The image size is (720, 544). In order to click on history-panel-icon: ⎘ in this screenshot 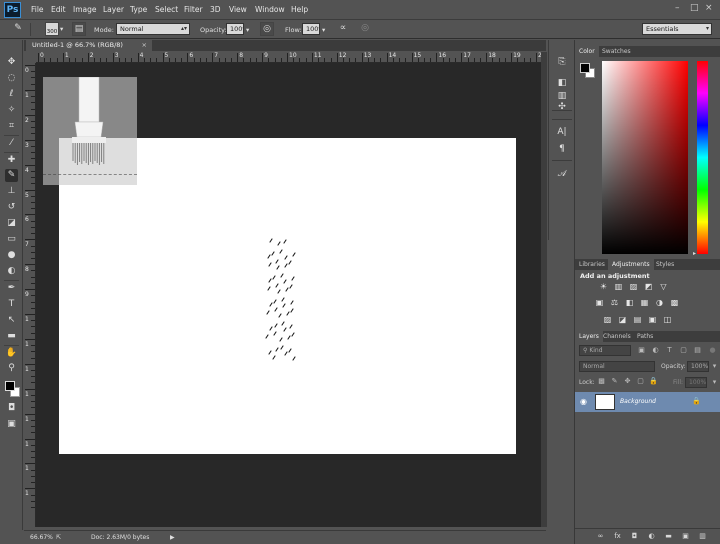, I will do `click(562, 62)`.